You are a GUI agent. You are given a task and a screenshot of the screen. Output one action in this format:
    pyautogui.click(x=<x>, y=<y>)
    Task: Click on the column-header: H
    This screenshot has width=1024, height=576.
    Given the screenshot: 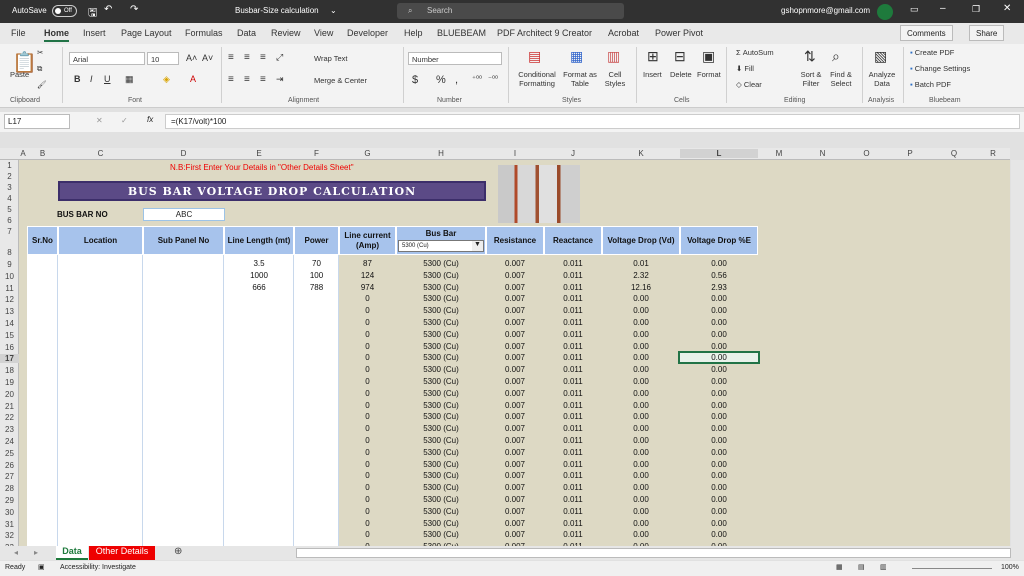 What is the action you would take?
    pyautogui.click(x=441, y=153)
    